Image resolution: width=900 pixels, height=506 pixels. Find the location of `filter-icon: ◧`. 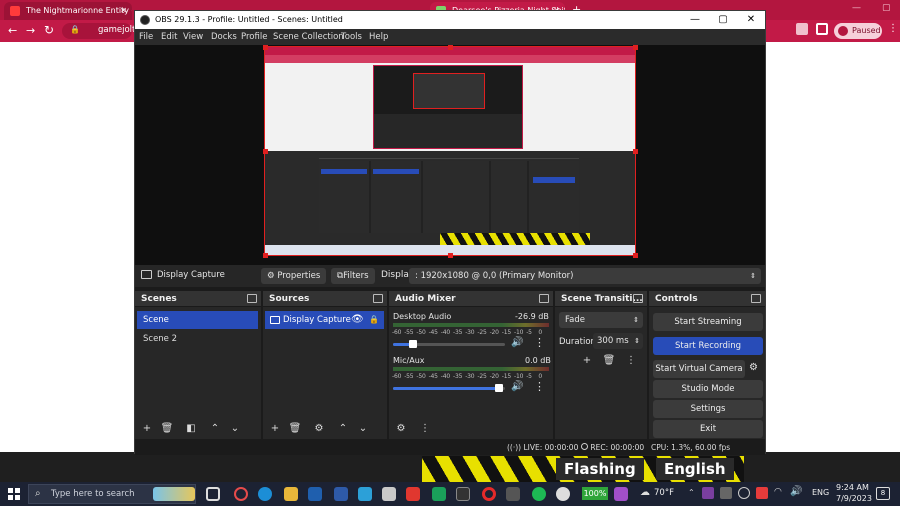

filter-icon: ◧ is located at coordinates (191, 429).